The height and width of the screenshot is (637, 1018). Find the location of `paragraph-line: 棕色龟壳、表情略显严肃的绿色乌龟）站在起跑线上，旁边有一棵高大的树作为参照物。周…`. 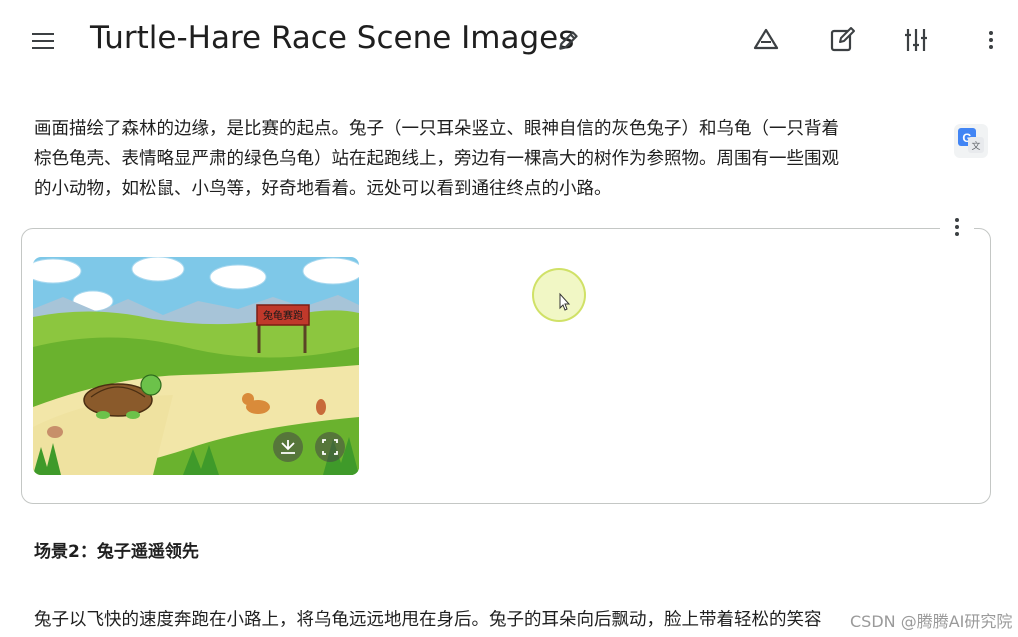

paragraph-line: 棕色龟壳、表情略显严肃的绿色乌龟）站在起跑线上，旁边有一棵高大的树作为参照物。周… is located at coordinates (436, 159).